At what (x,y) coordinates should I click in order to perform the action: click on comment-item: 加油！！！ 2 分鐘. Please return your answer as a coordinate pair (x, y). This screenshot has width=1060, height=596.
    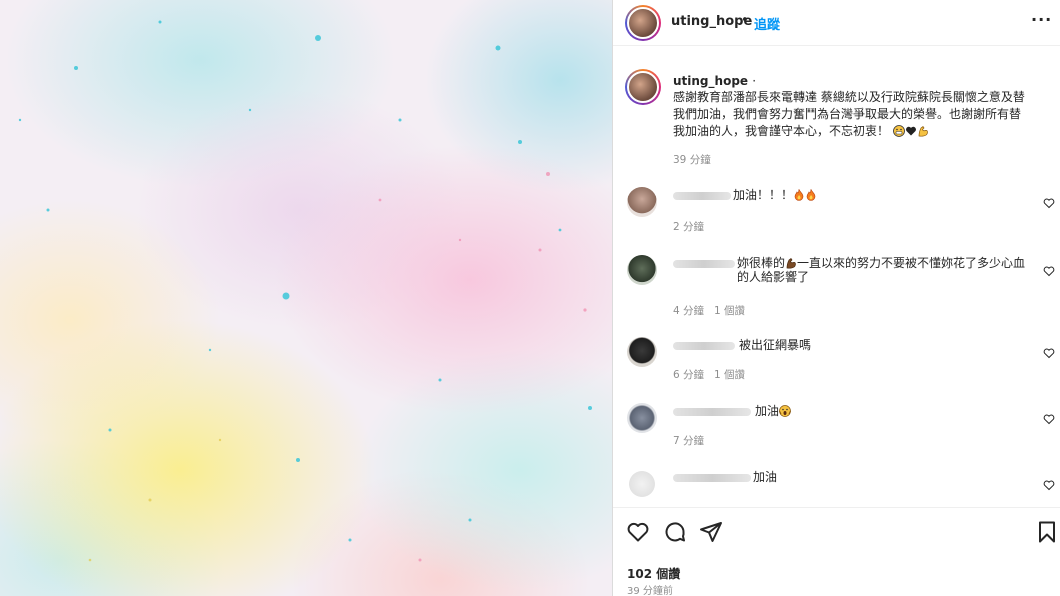
    Looking at the image, I should click on (836, 212).